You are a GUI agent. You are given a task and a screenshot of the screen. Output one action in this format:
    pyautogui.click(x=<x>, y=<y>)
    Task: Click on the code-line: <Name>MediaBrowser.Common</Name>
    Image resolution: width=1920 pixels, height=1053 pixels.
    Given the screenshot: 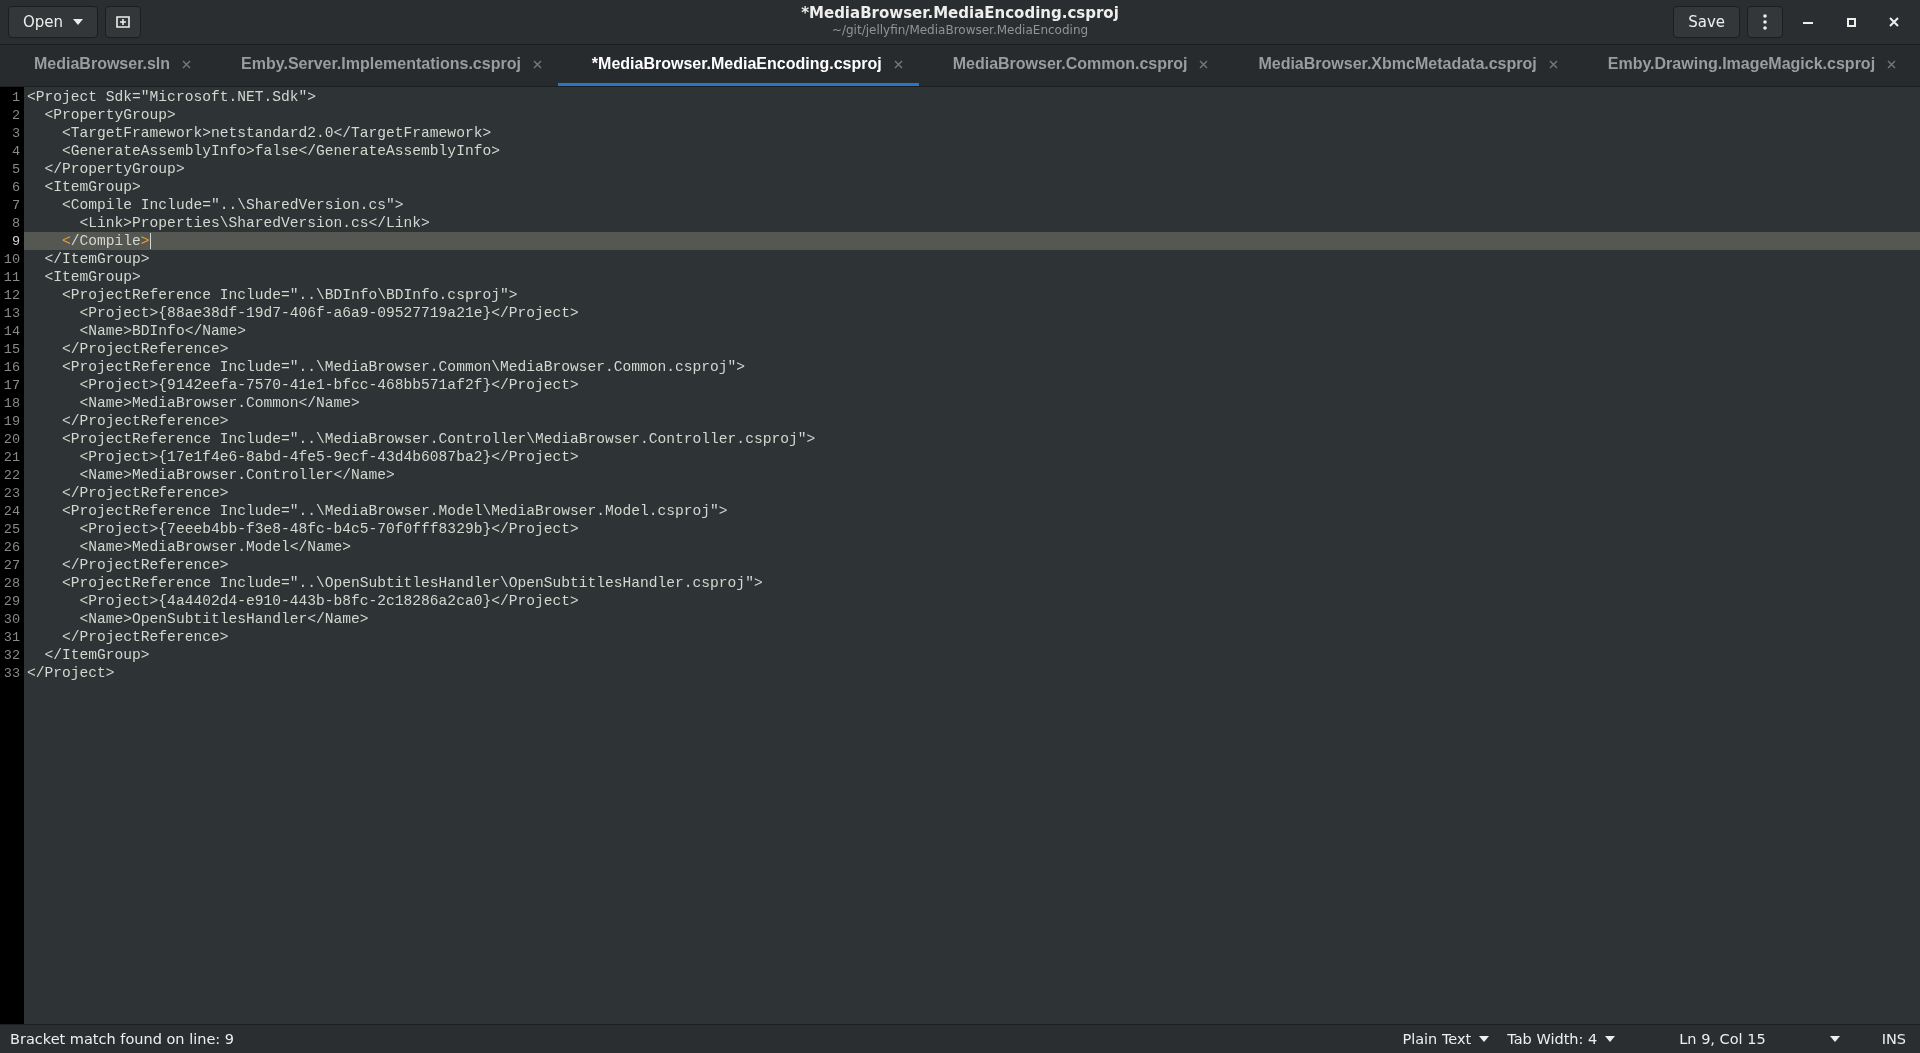 What is the action you would take?
    pyautogui.click(x=219, y=403)
    